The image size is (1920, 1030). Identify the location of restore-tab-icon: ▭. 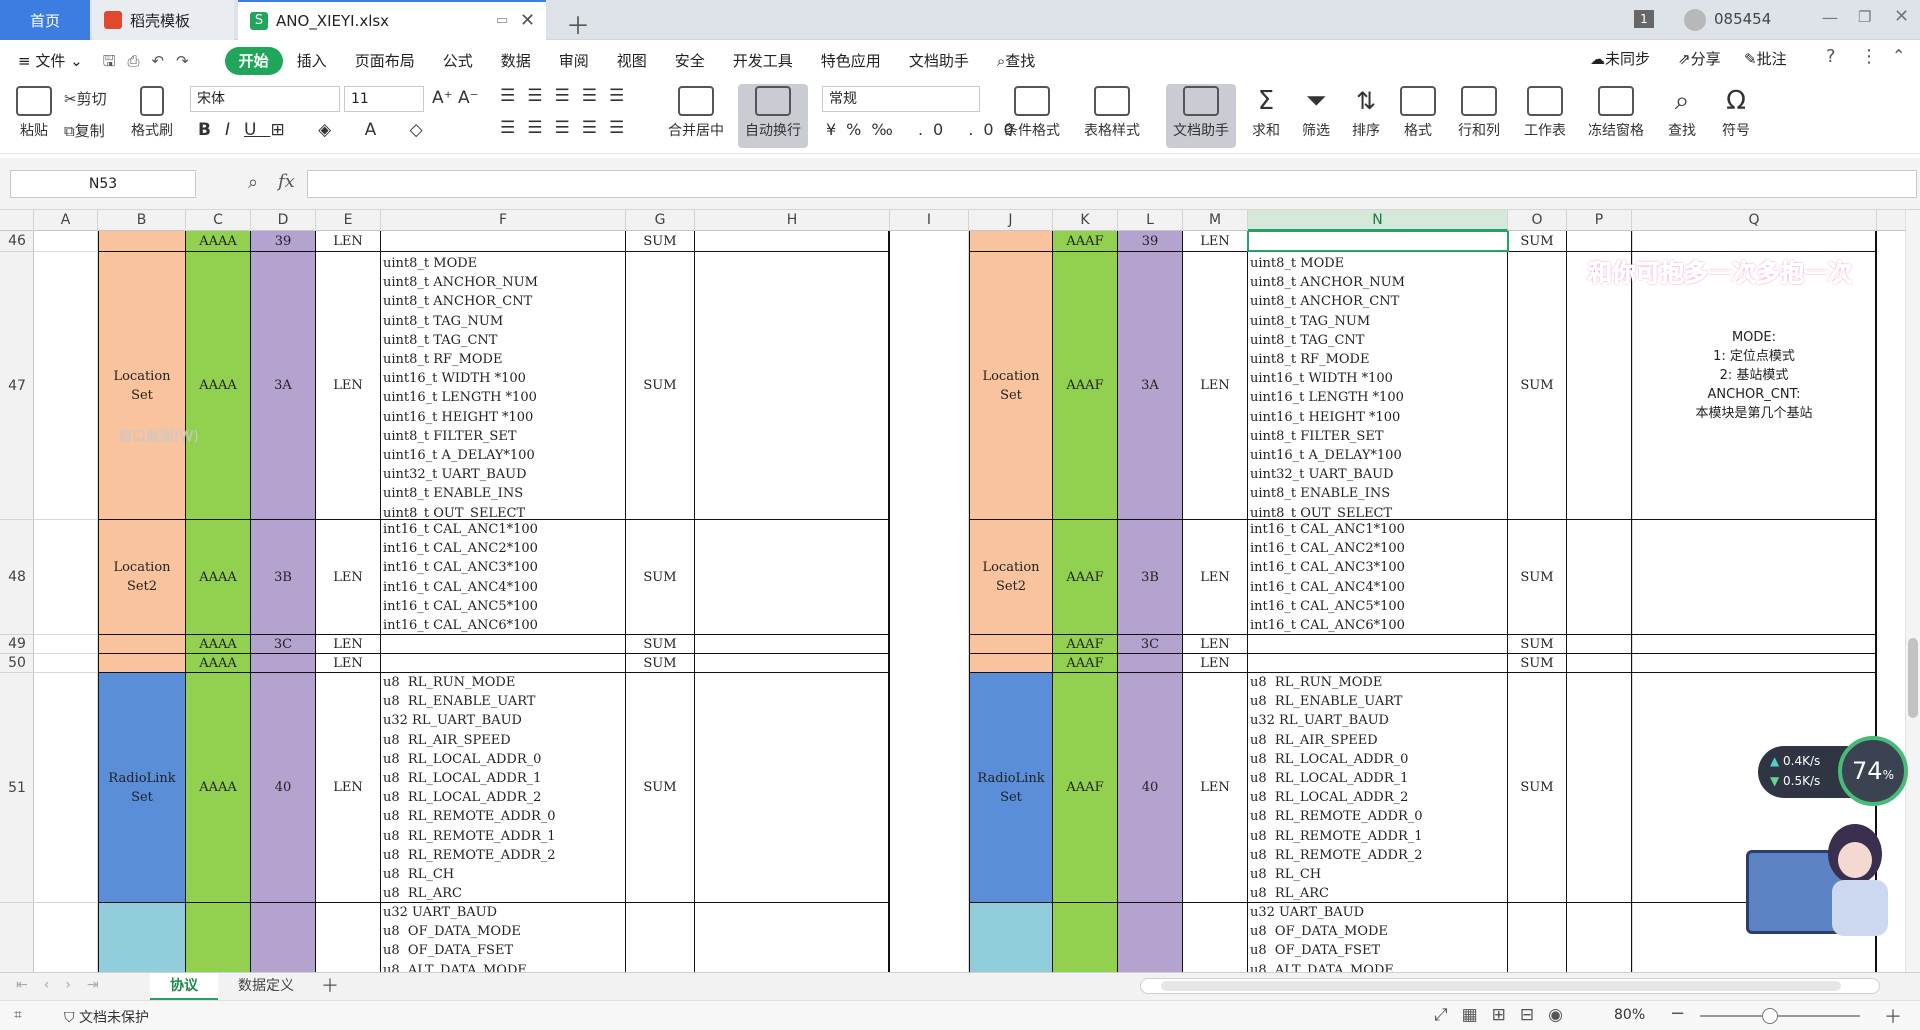
(502, 20).